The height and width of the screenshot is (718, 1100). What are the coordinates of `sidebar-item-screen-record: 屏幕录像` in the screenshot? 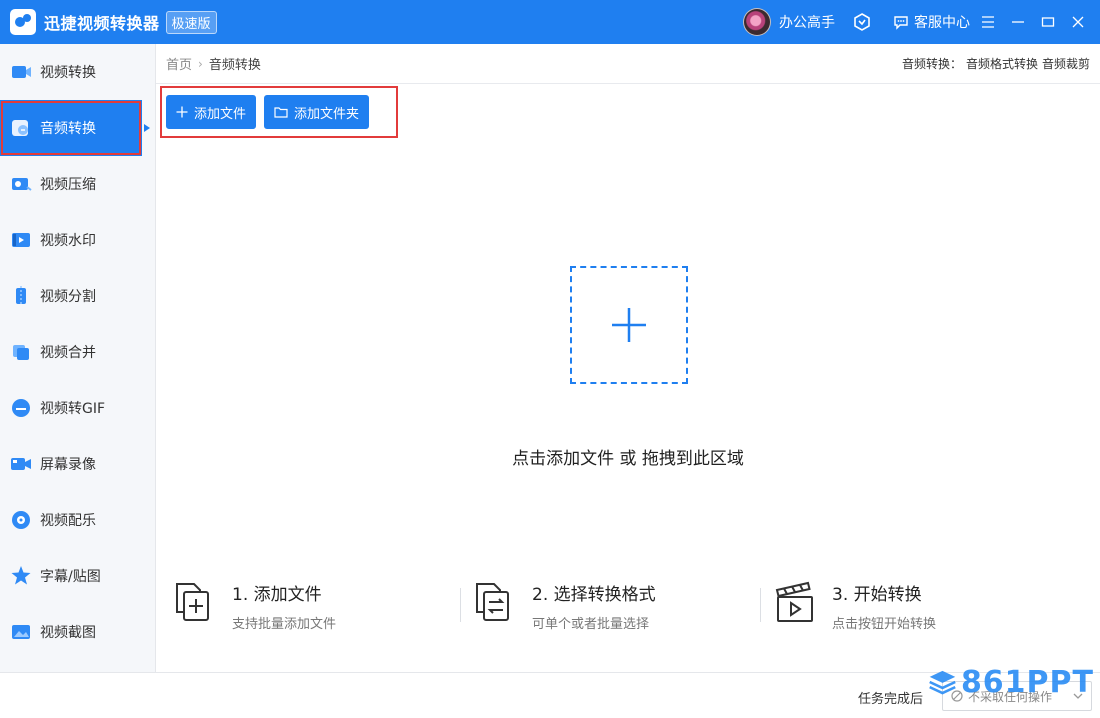 It's located at (77, 464).